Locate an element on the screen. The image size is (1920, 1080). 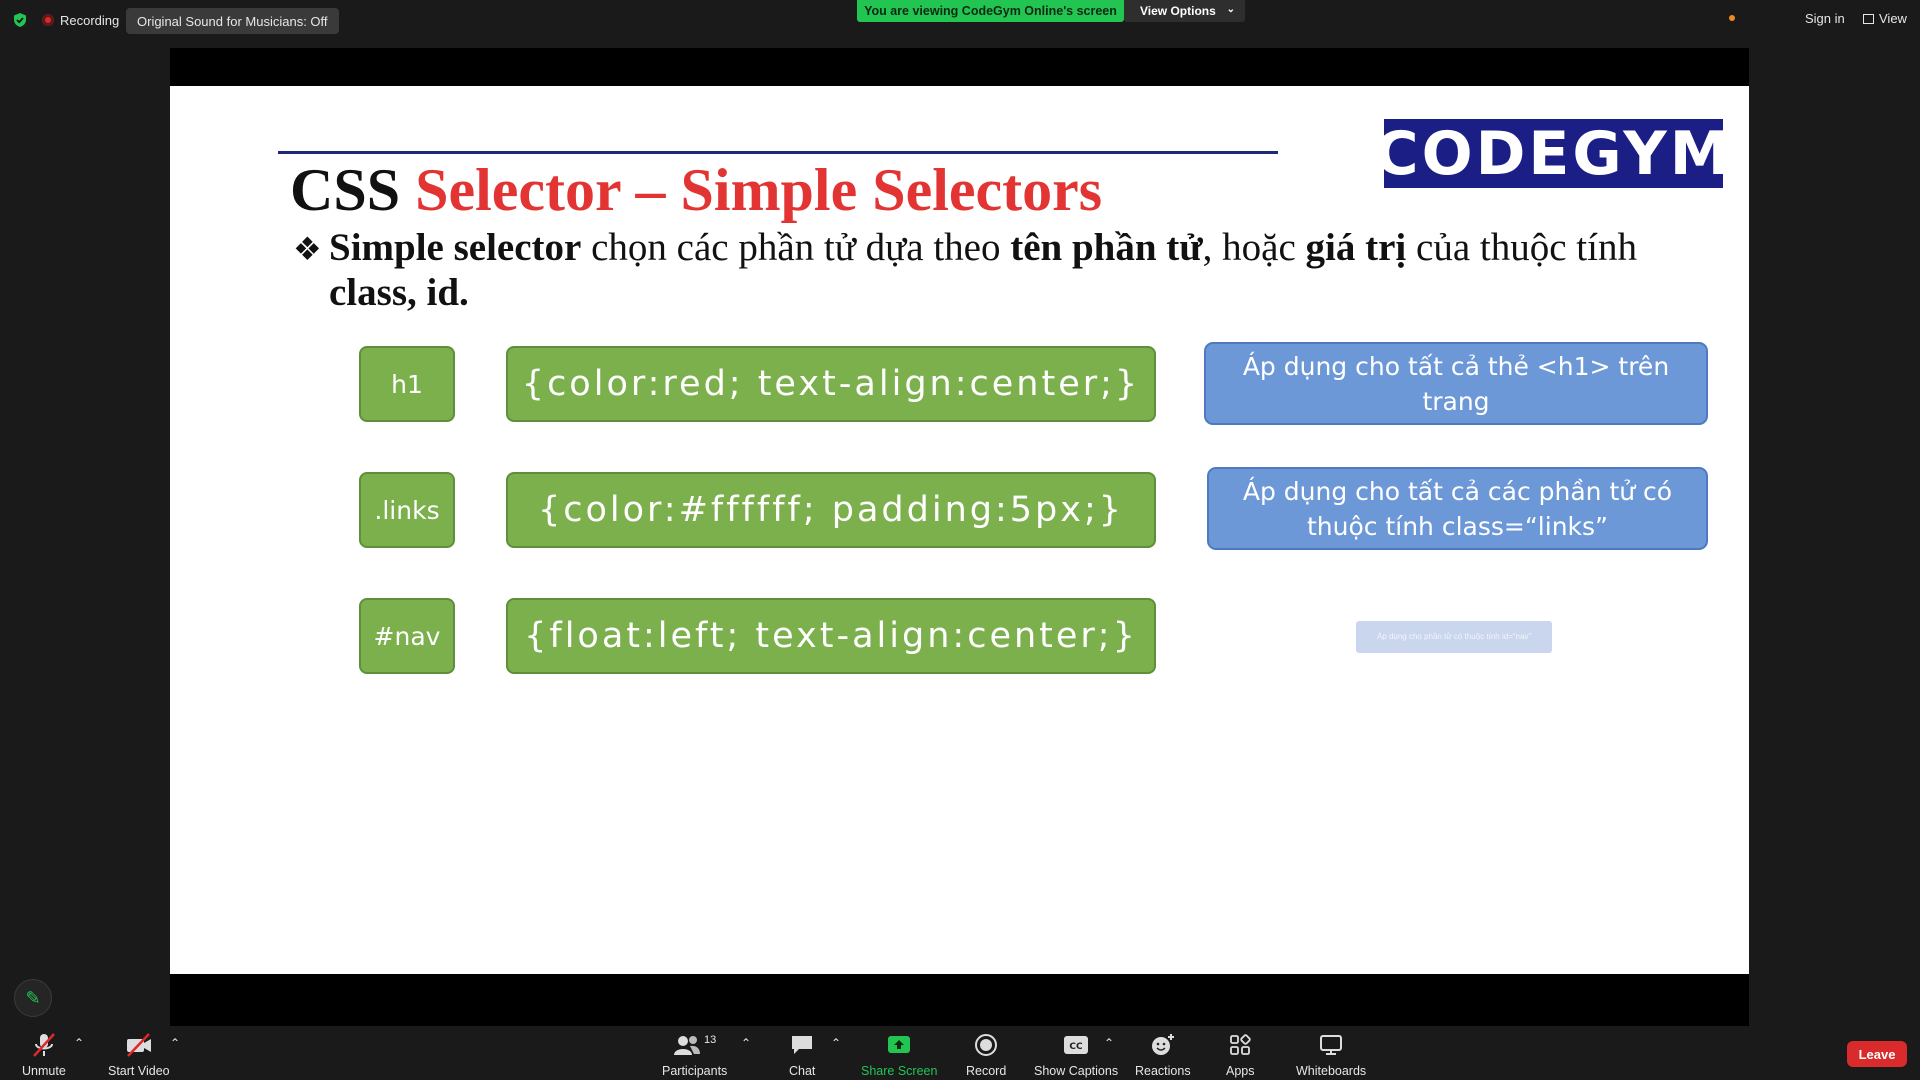
participants-label: Participants is located at coordinates (695, 1071).